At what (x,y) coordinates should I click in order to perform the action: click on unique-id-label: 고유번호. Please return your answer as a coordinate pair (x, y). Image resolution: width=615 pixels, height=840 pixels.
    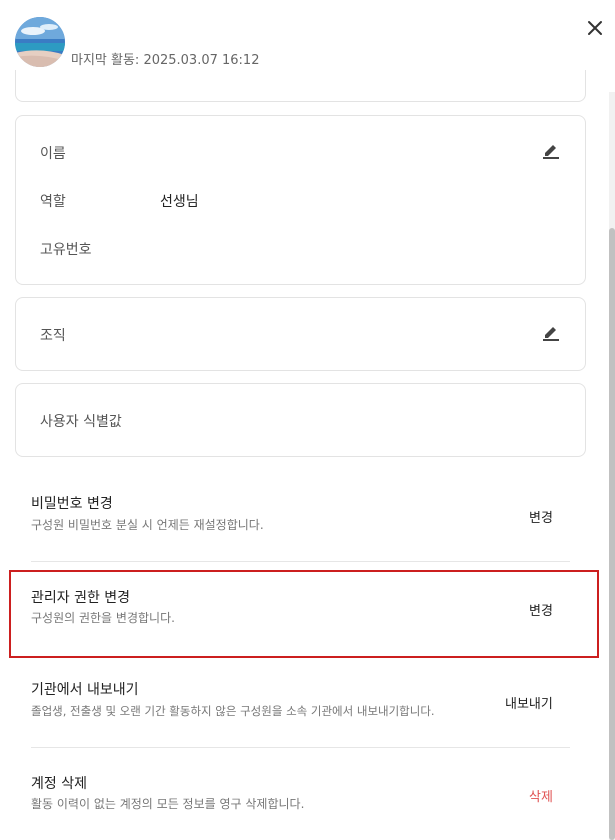
    Looking at the image, I should click on (66, 250).